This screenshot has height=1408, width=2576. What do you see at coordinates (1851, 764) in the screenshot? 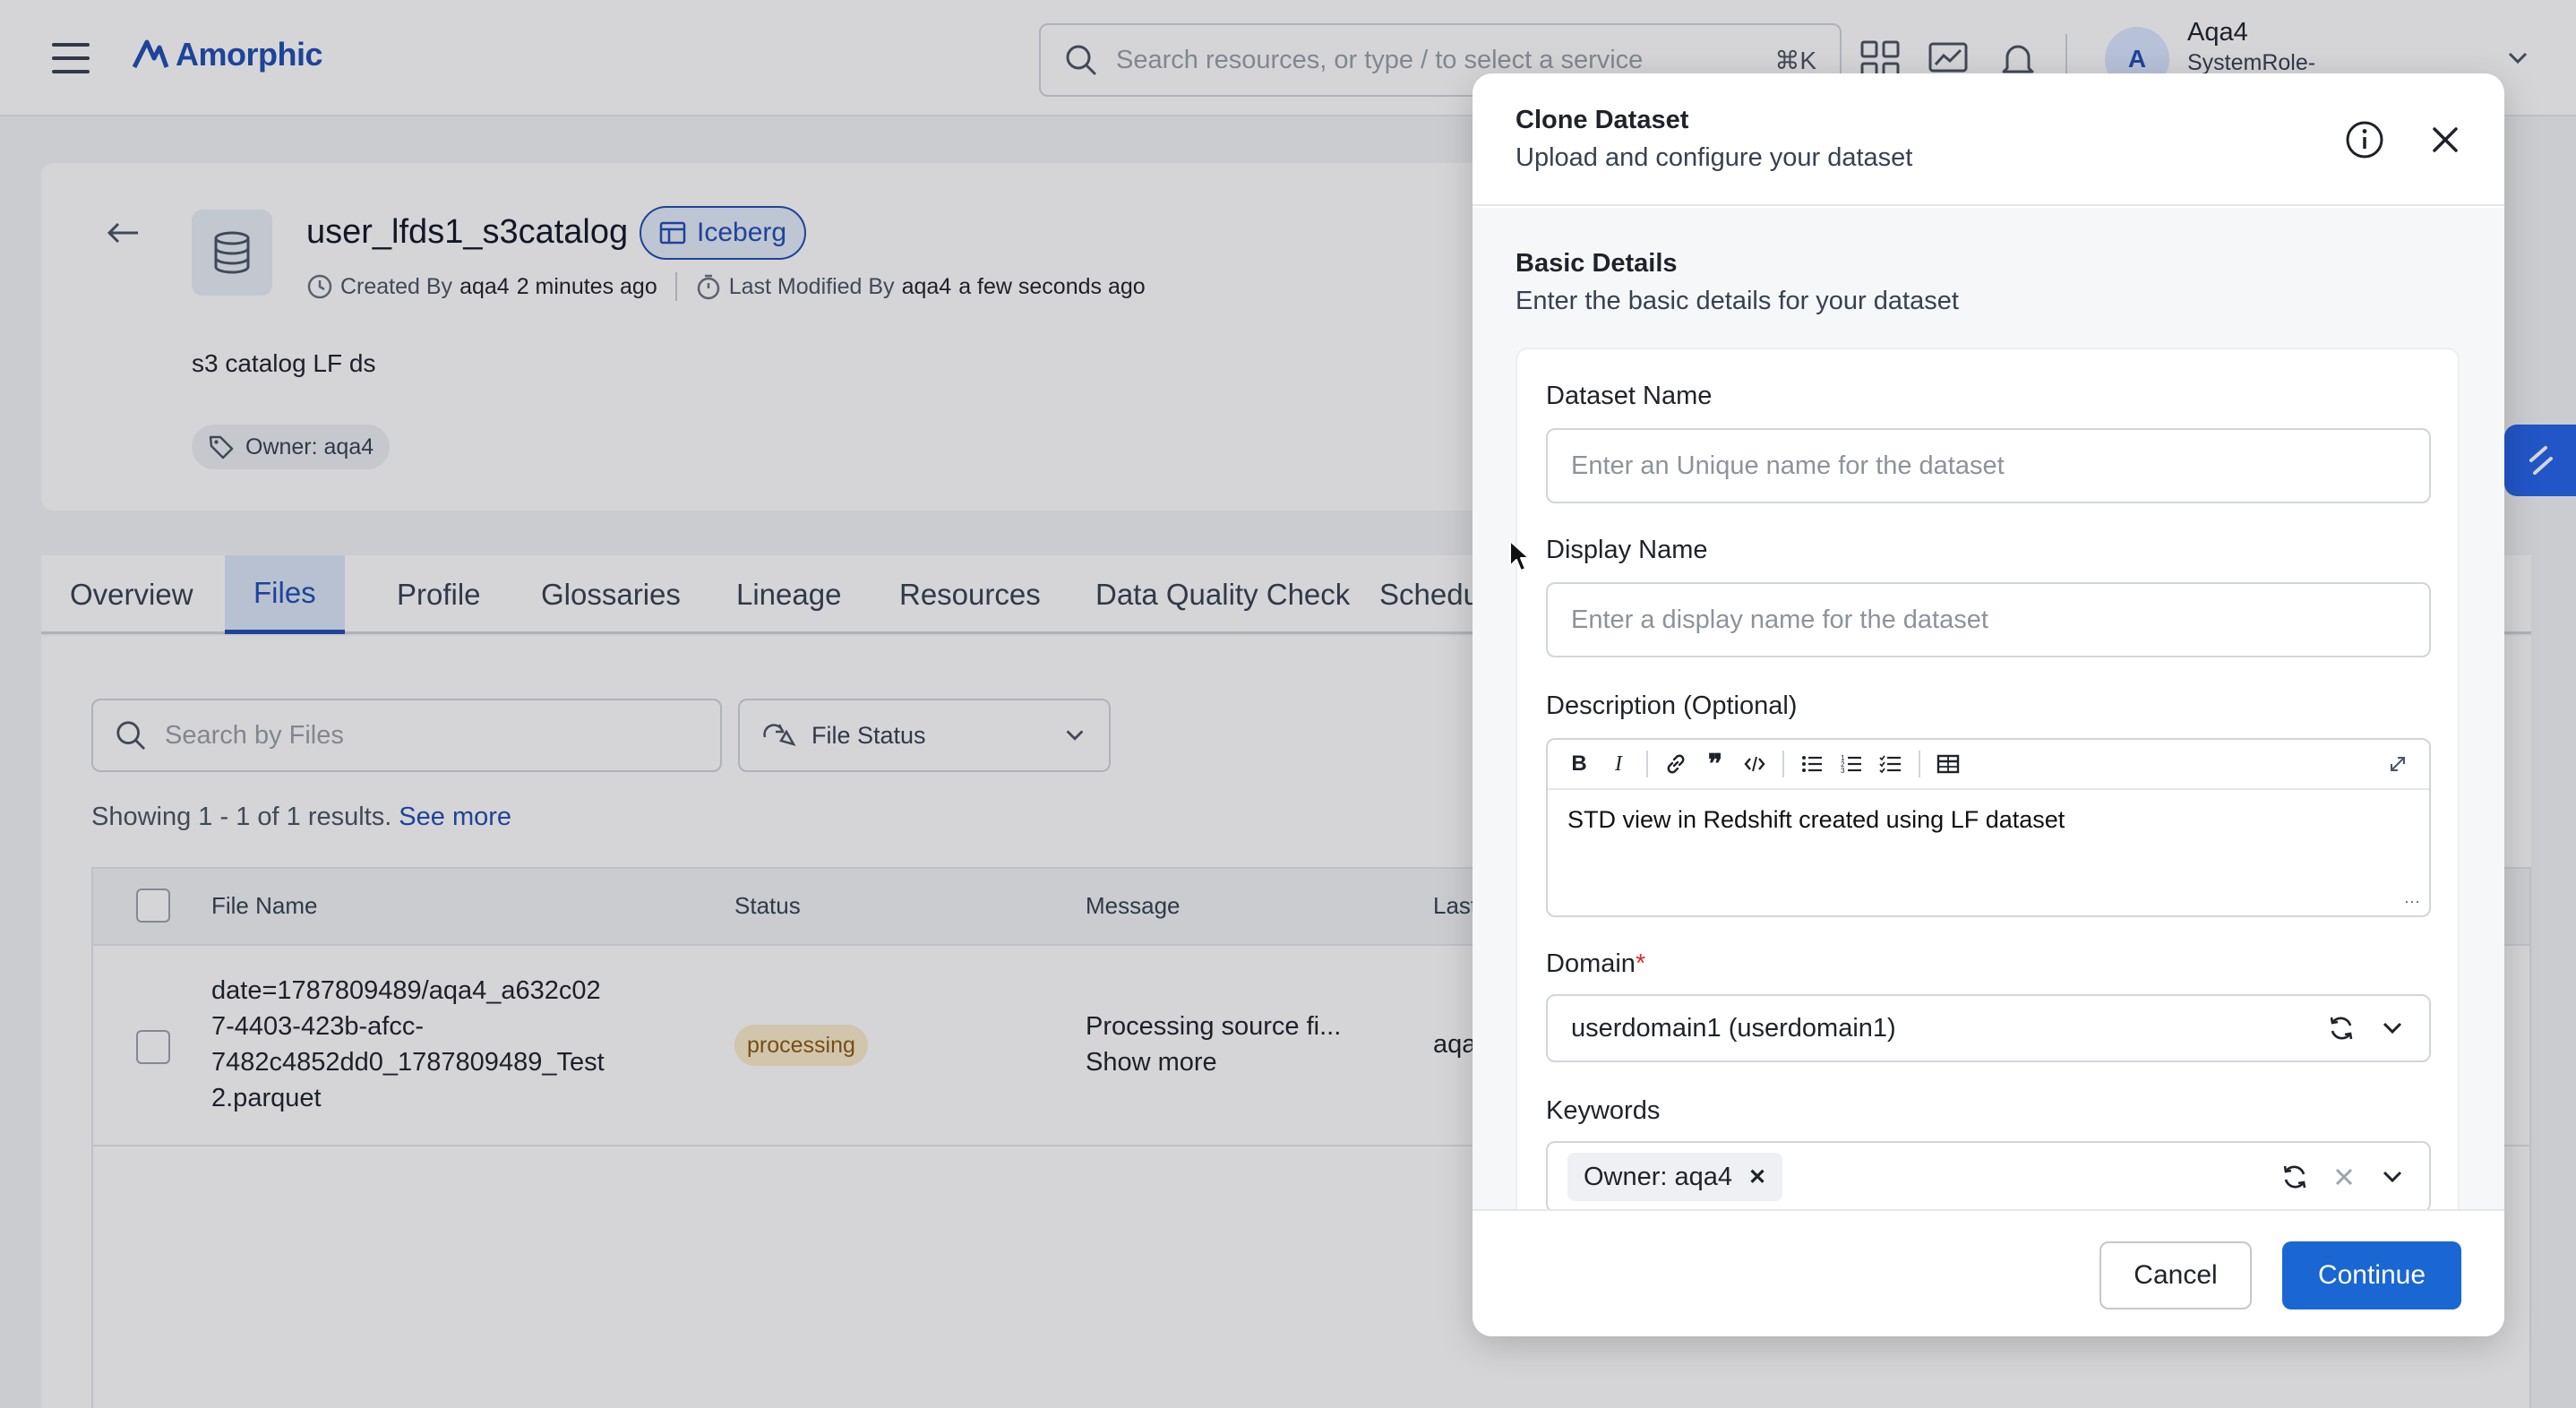
I see `numbered-list-icon: 123` at bounding box center [1851, 764].